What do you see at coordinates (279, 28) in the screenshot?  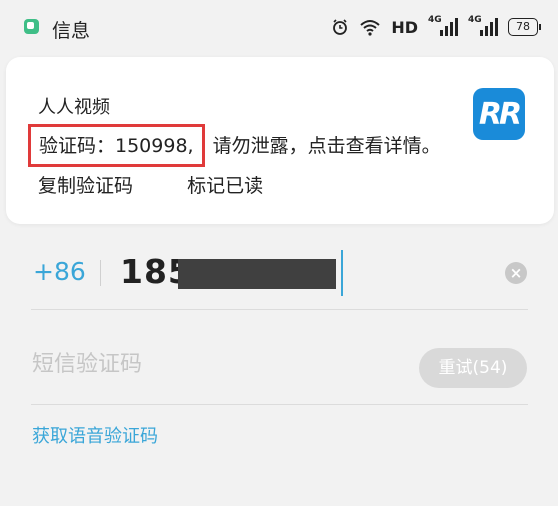 I see `status-bar: 信息 HD 4G 4G 78` at bounding box center [279, 28].